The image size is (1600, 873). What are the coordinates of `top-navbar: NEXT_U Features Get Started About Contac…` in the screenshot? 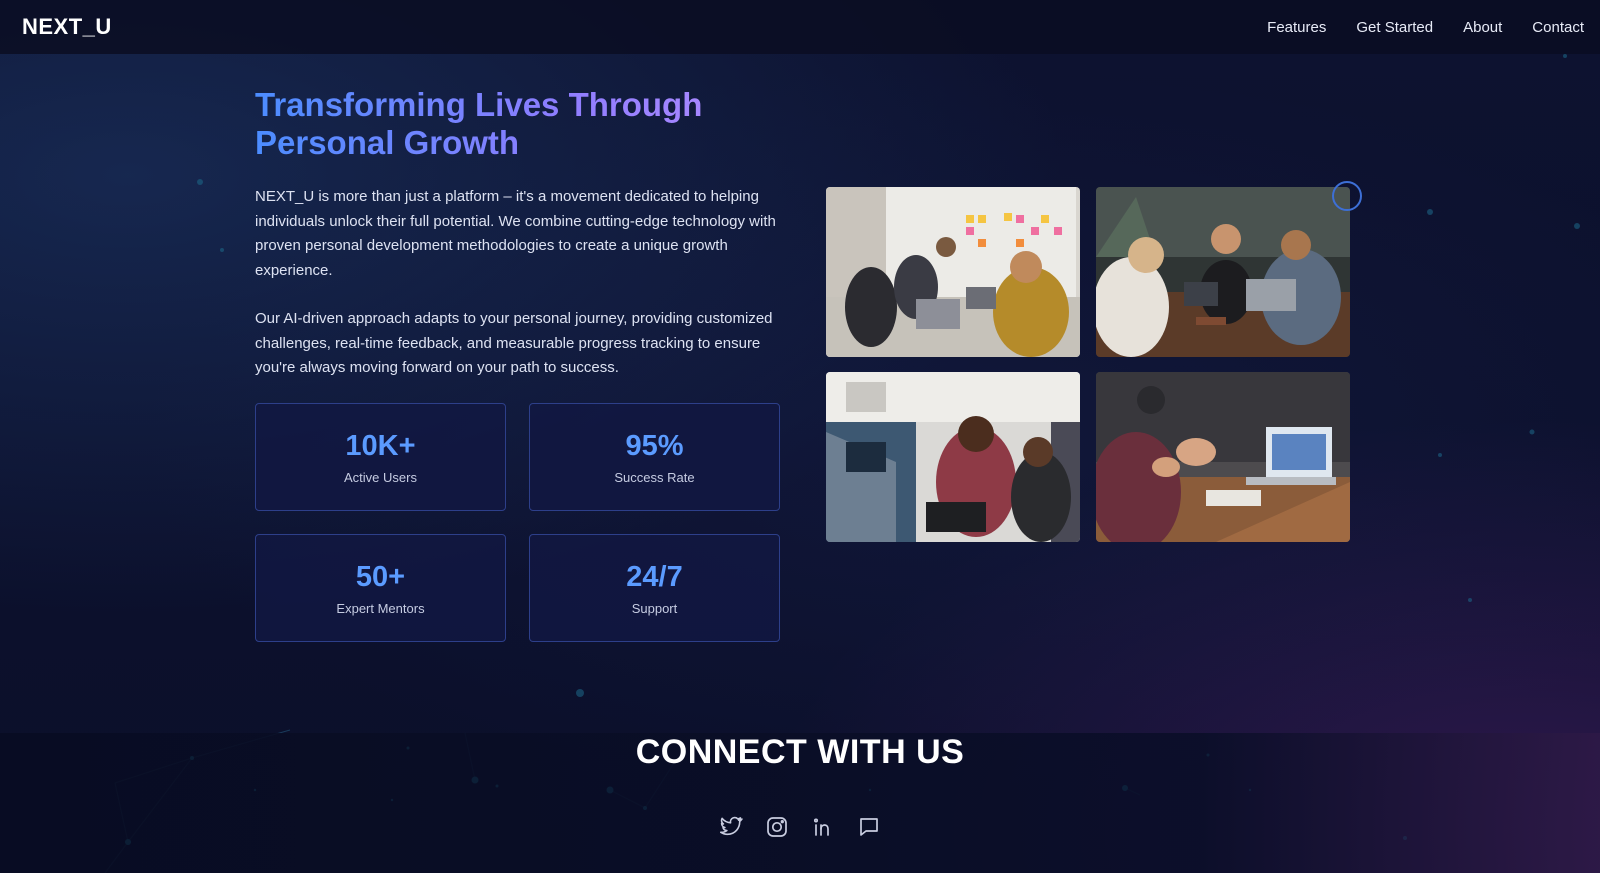 It's located at (800, 27).